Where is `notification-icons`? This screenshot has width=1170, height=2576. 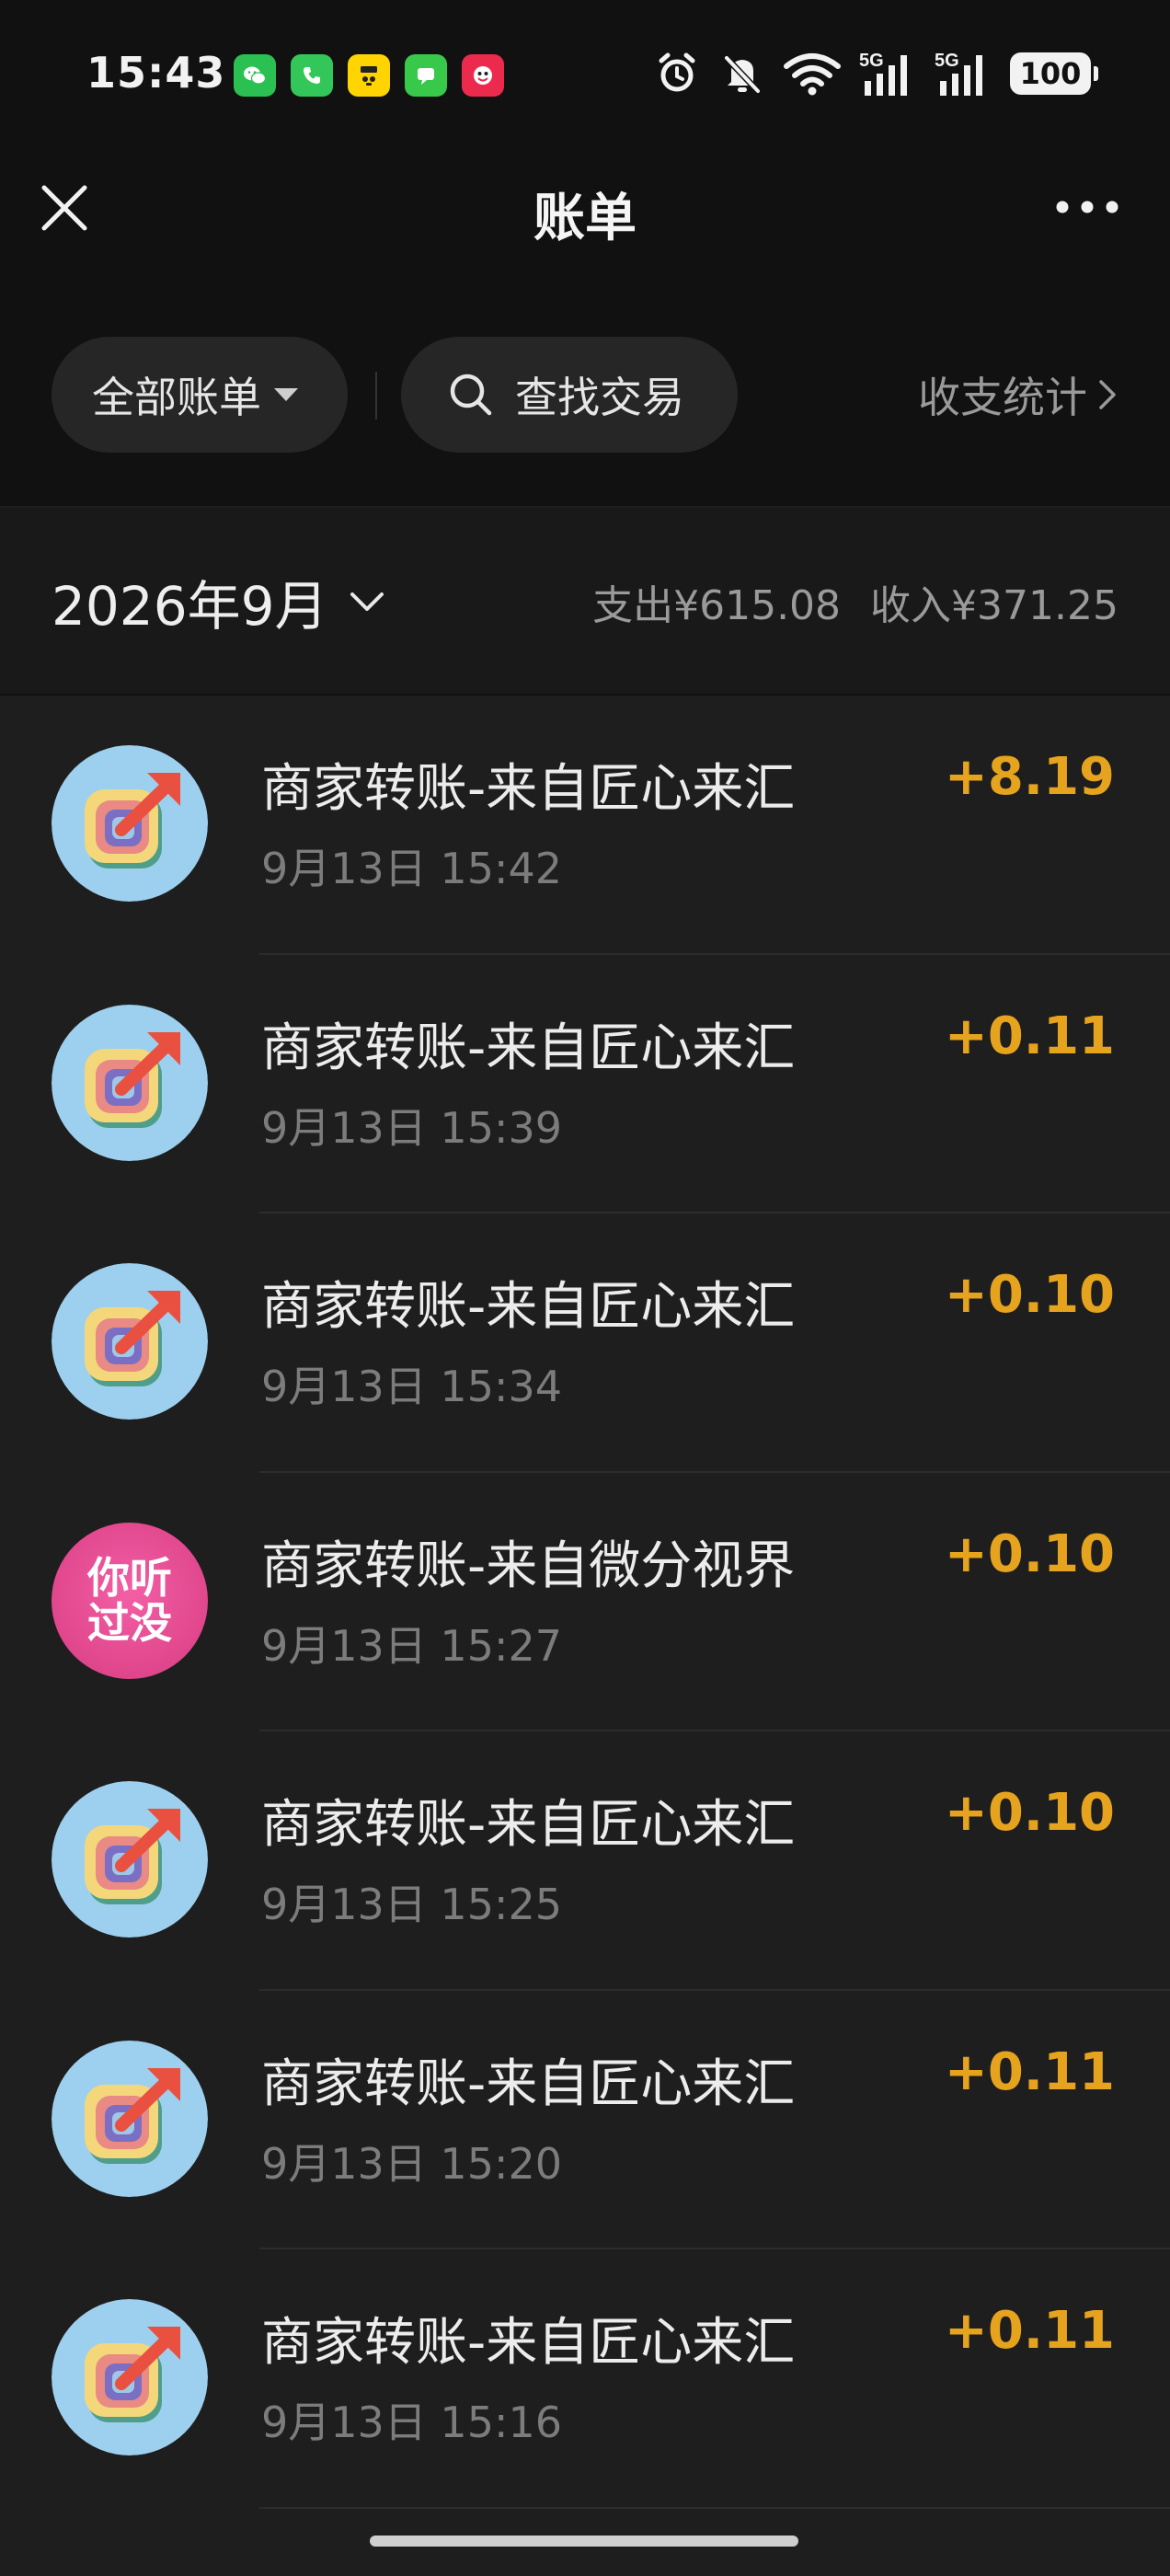 notification-icons is located at coordinates (369, 75).